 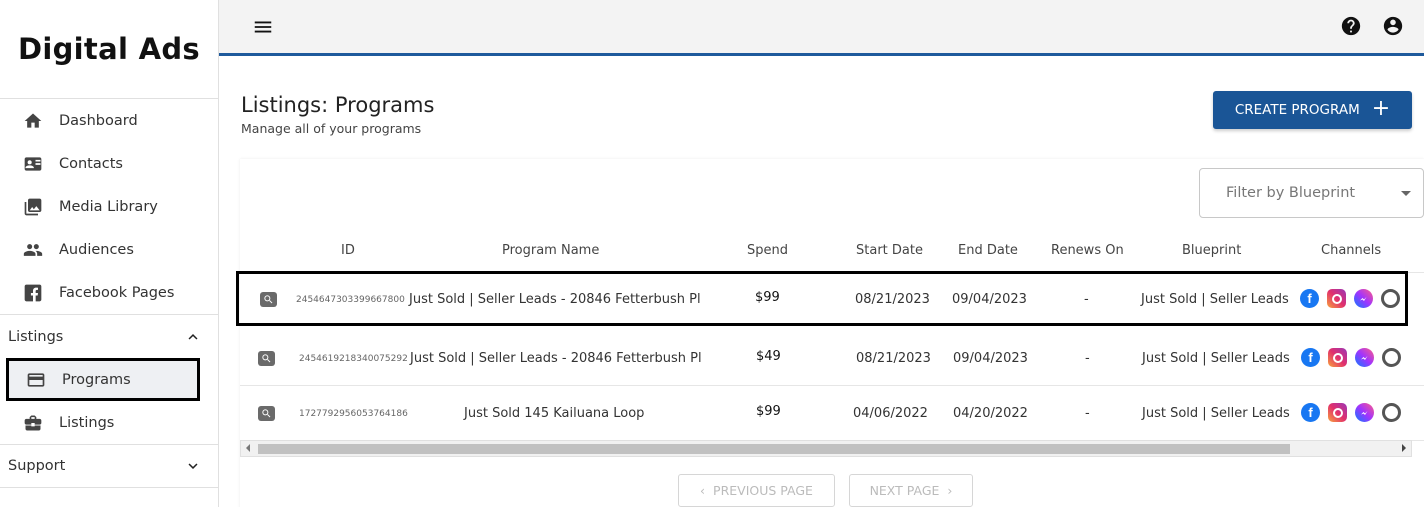 I want to click on header-spend: Spend, so click(x=767, y=250).